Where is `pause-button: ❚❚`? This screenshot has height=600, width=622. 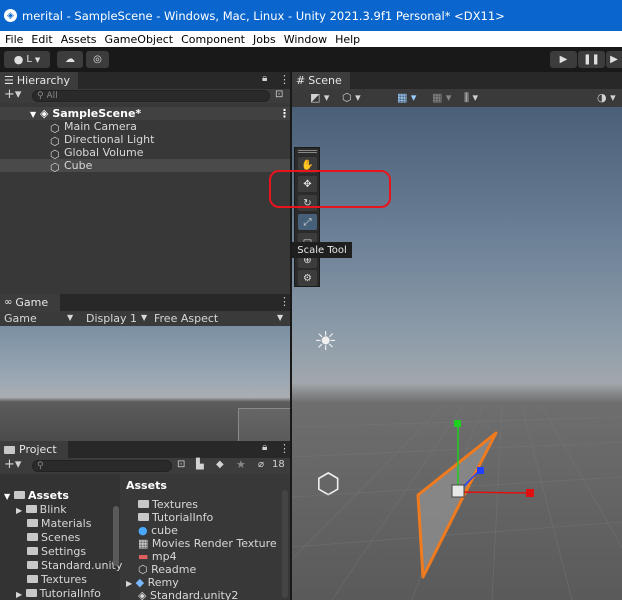
pause-button: ❚❚ is located at coordinates (591, 59).